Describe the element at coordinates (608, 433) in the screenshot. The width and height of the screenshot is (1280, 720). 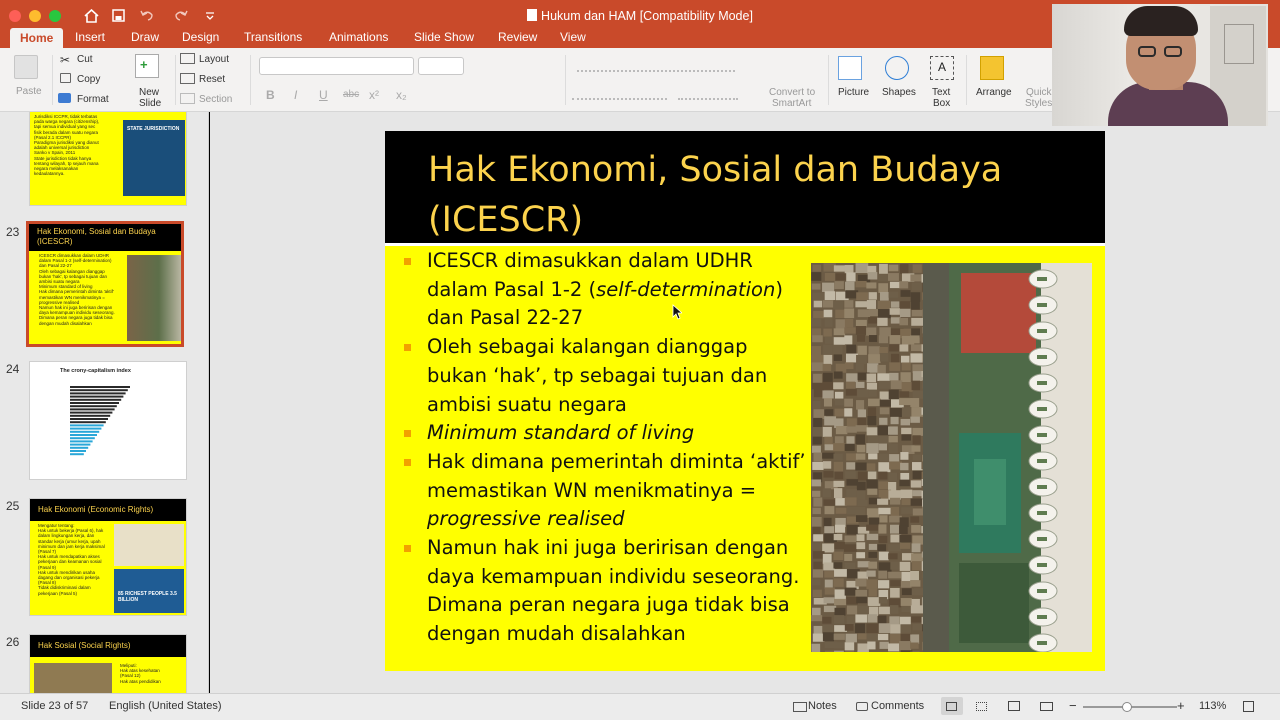
I see `slide-bullet: Minimum standard of living` at that location.